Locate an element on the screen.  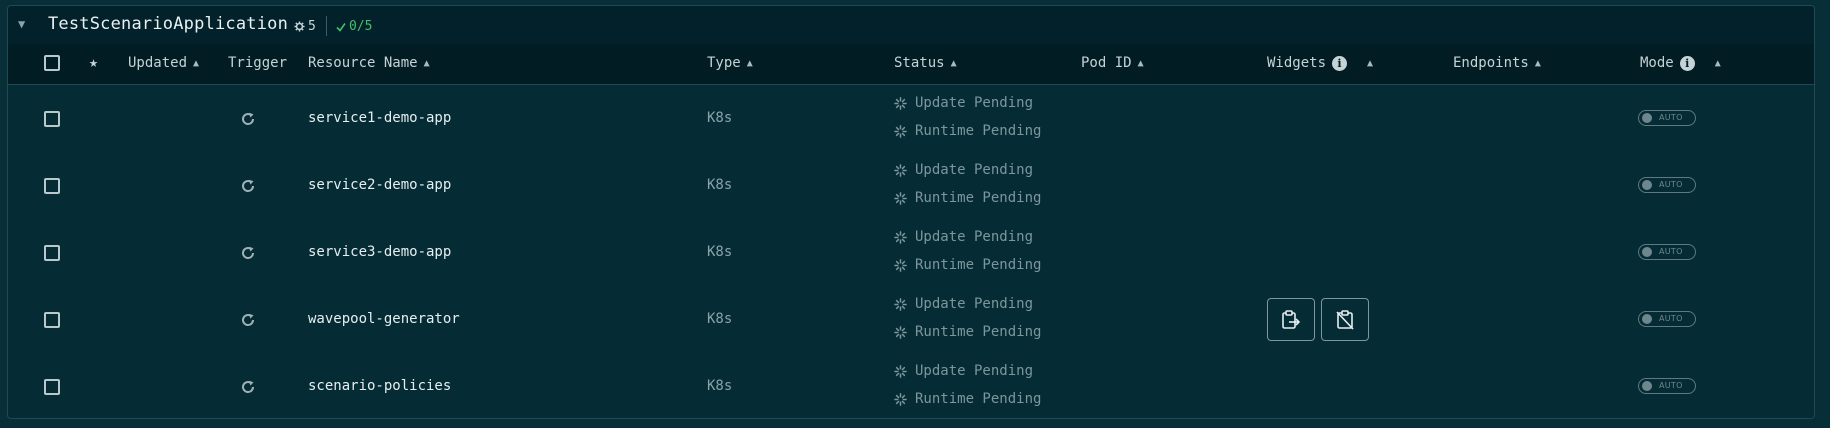
column-updated: Updated ▲ is located at coordinates (163, 63).